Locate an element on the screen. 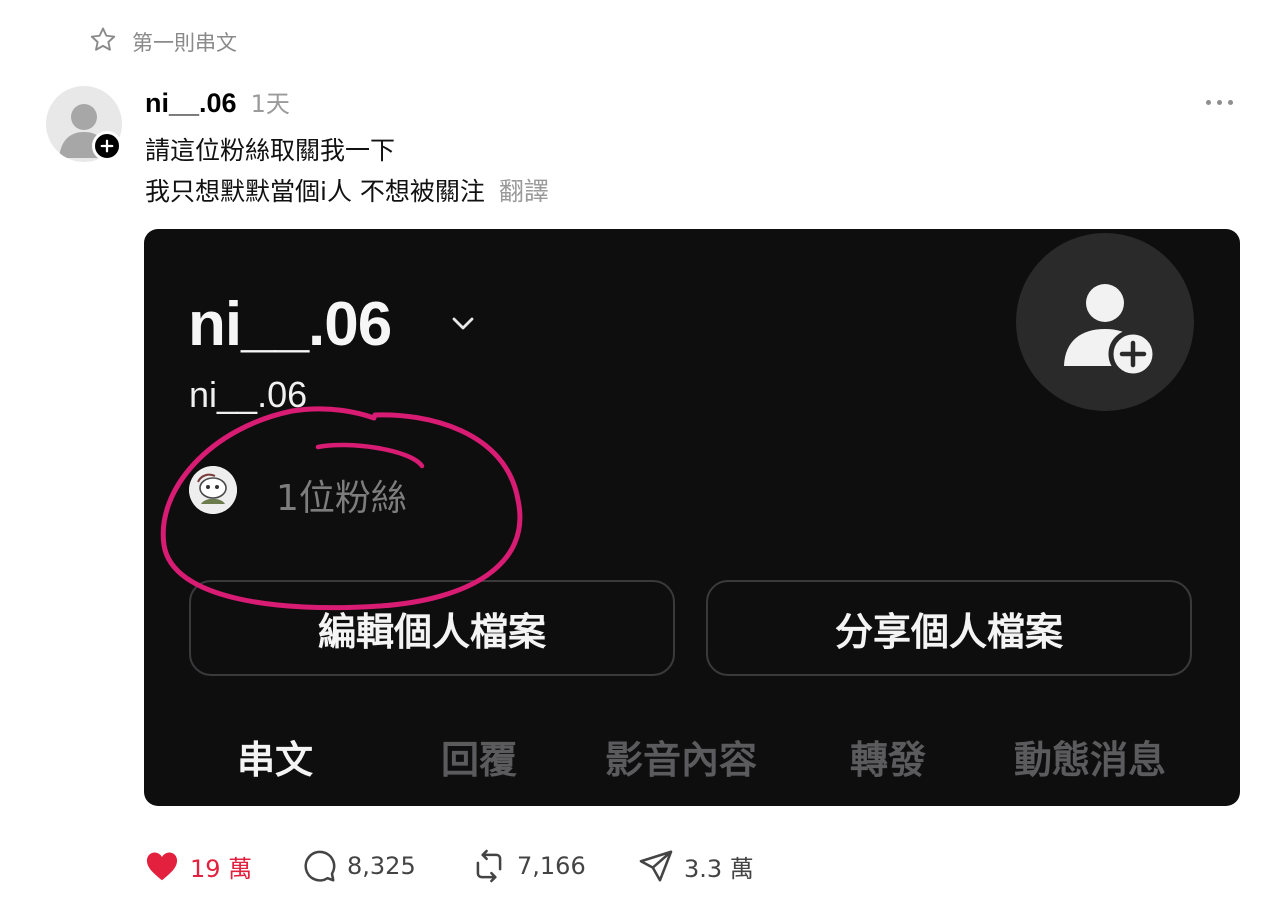  heart-icon is located at coordinates (162, 866).